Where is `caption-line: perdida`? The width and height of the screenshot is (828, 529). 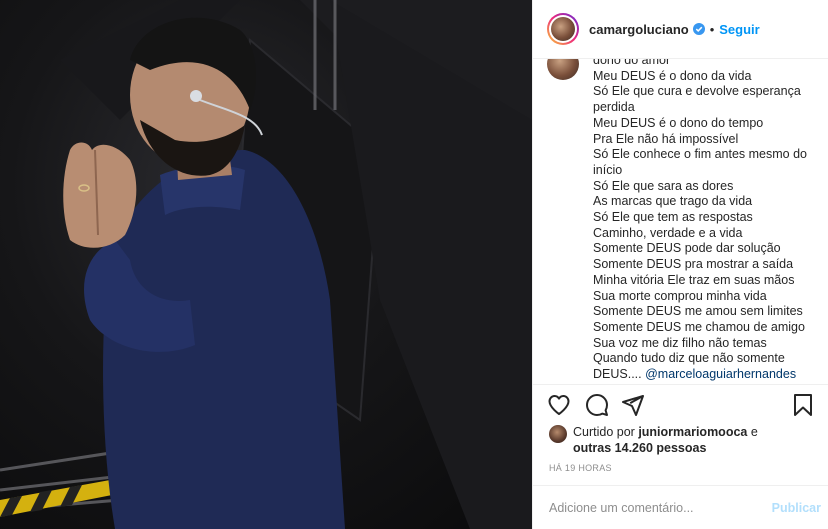 caption-line: perdida is located at coordinates (614, 107).